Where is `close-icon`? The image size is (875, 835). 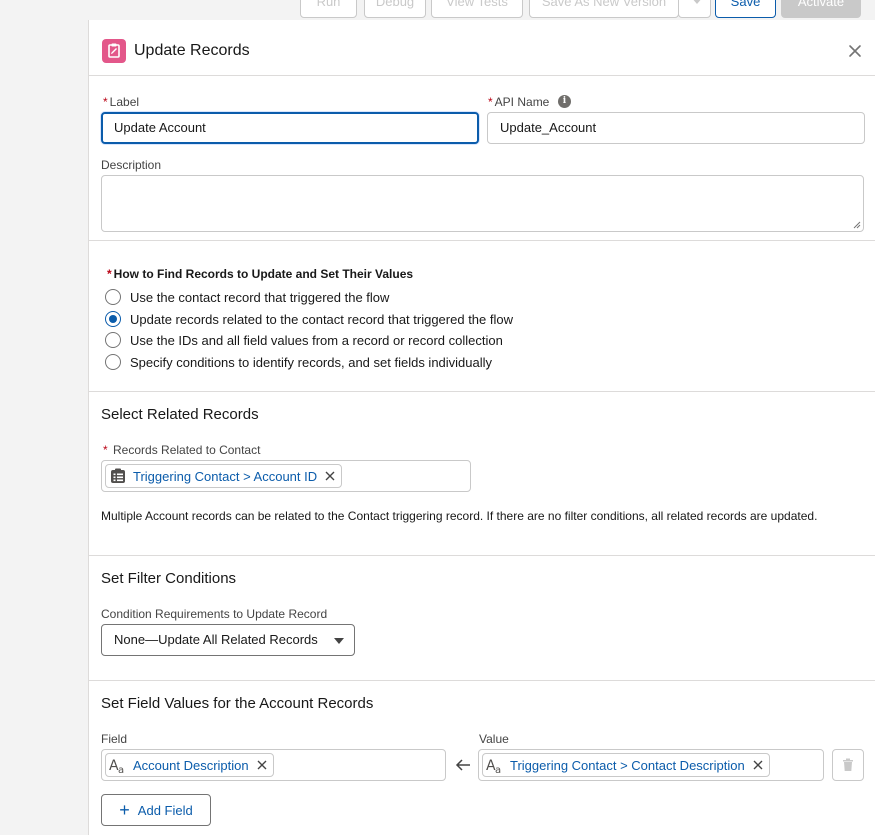
close-icon is located at coordinates (855, 51).